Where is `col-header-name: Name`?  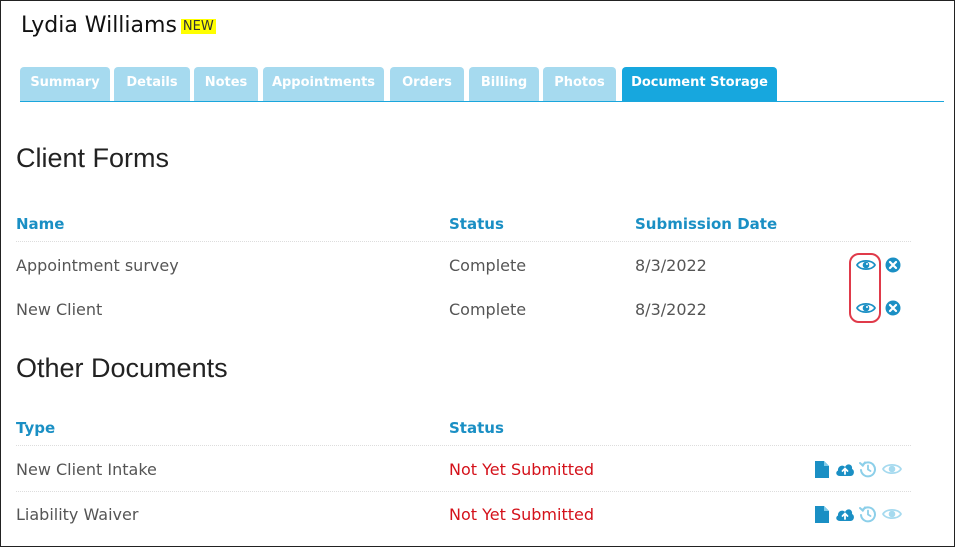
col-header-name: Name is located at coordinates (40, 224).